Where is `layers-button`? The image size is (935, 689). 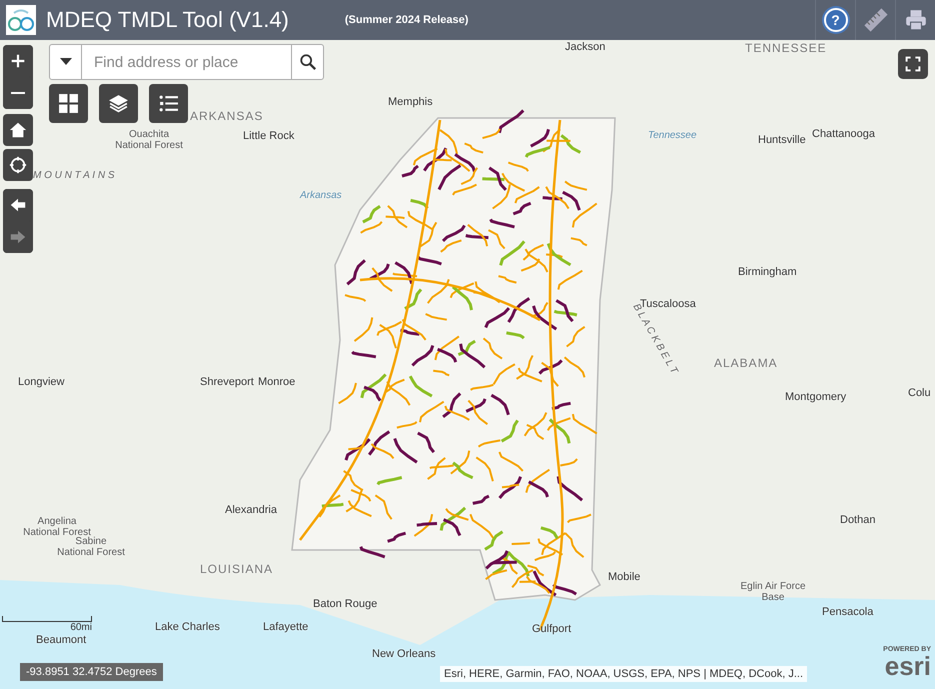 layers-button is located at coordinates (118, 103).